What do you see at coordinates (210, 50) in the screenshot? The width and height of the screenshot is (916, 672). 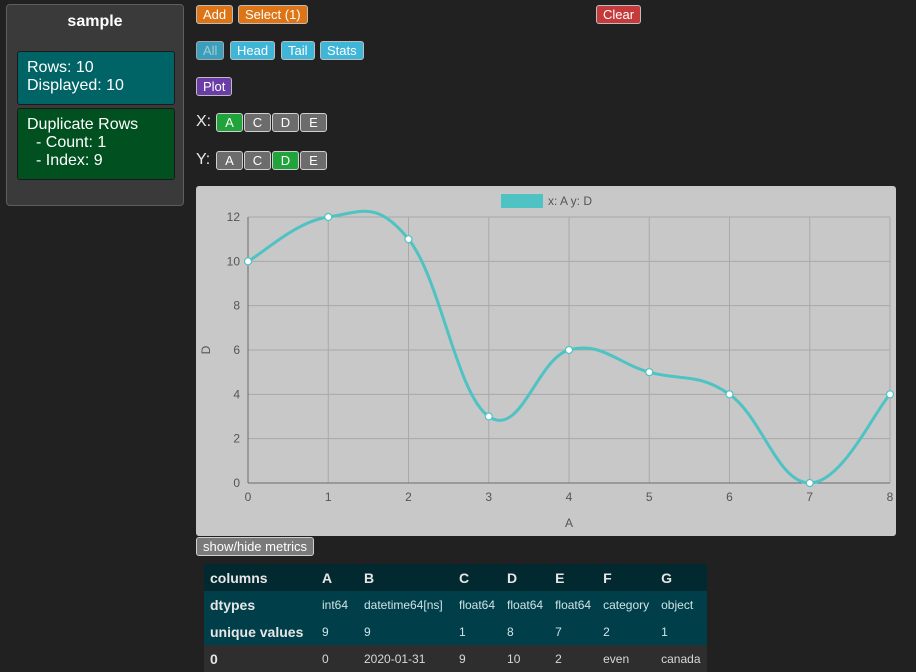 I see `all-button: All` at bounding box center [210, 50].